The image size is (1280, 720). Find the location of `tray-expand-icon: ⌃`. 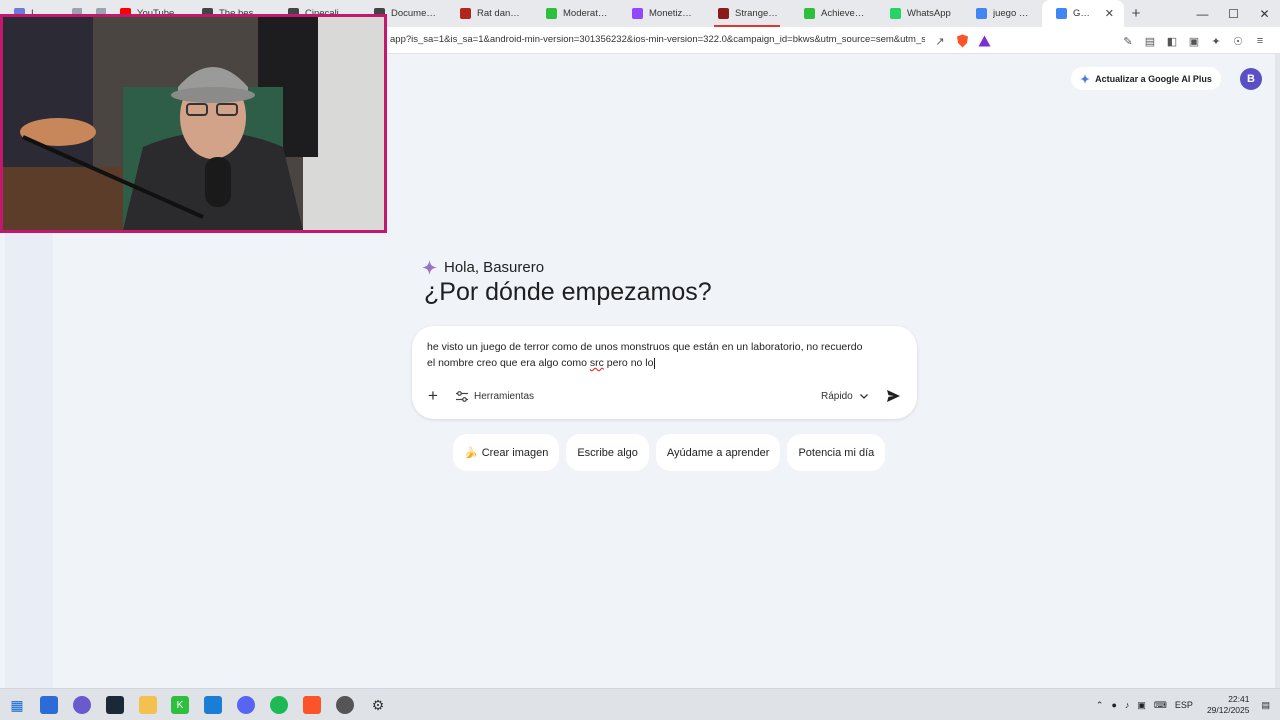

tray-expand-icon: ⌃ is located at coordinates (1100, 705).